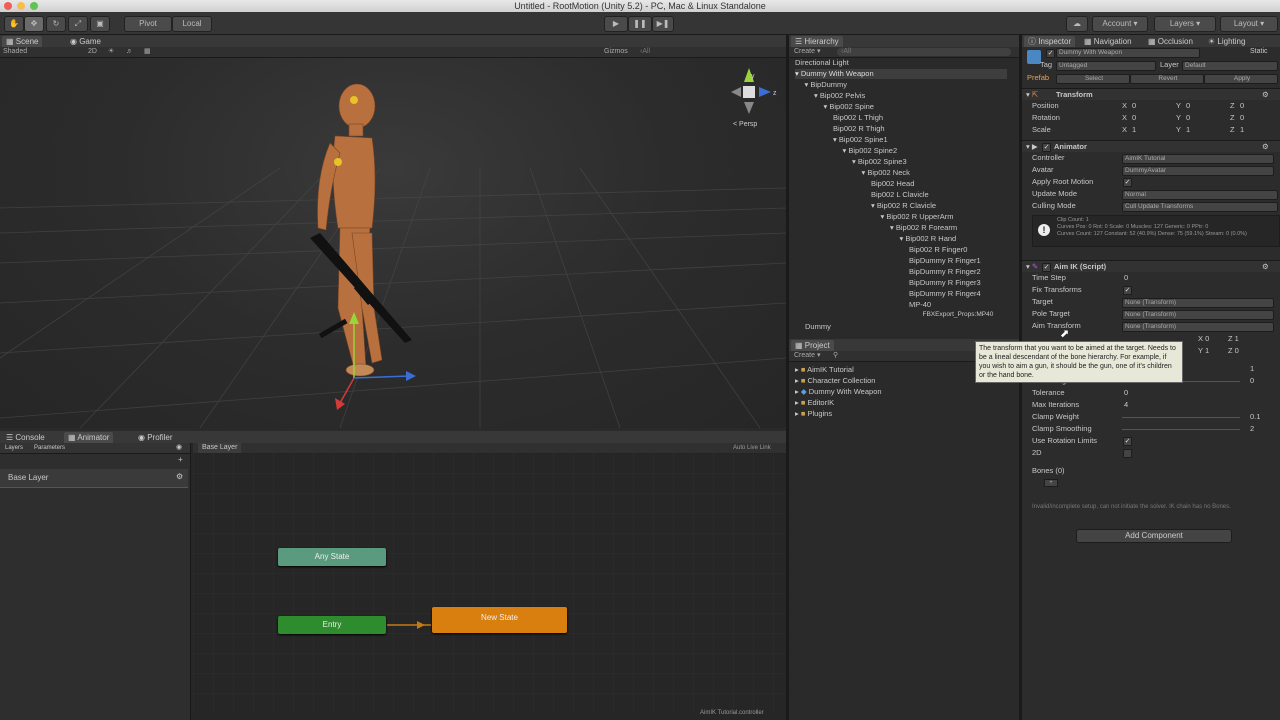  I want to click on culling-mode-dropdown: Cull Update Transforms, so click(1200, 207).